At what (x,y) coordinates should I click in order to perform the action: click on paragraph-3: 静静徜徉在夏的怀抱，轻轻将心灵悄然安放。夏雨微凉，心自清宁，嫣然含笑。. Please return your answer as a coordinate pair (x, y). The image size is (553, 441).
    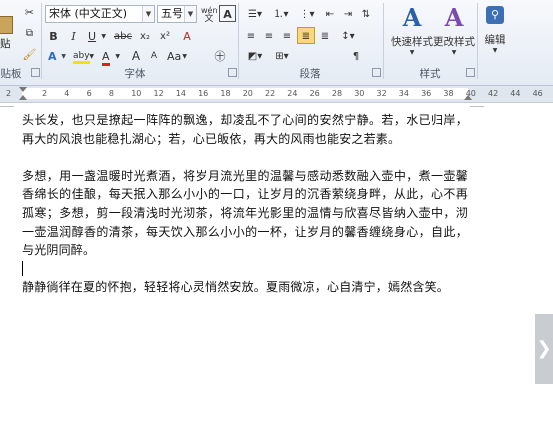
    Looking at the image, I should click on (245, 287).